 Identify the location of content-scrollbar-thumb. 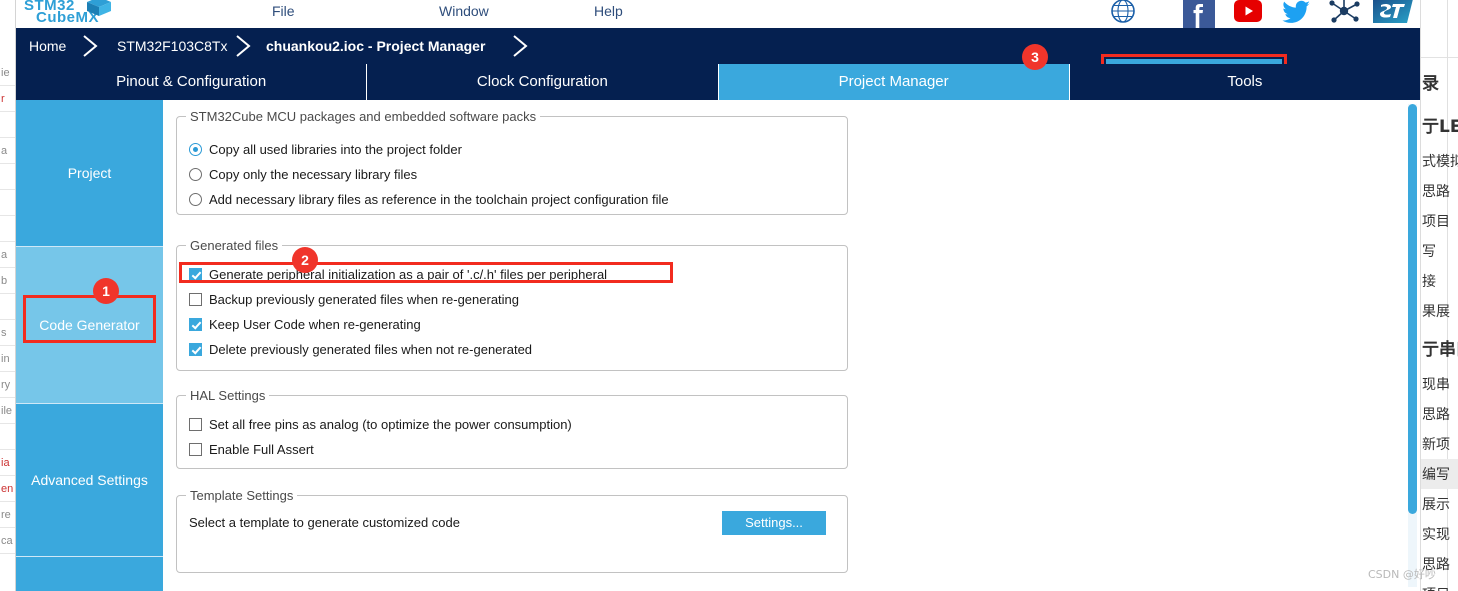
(1412, 309).